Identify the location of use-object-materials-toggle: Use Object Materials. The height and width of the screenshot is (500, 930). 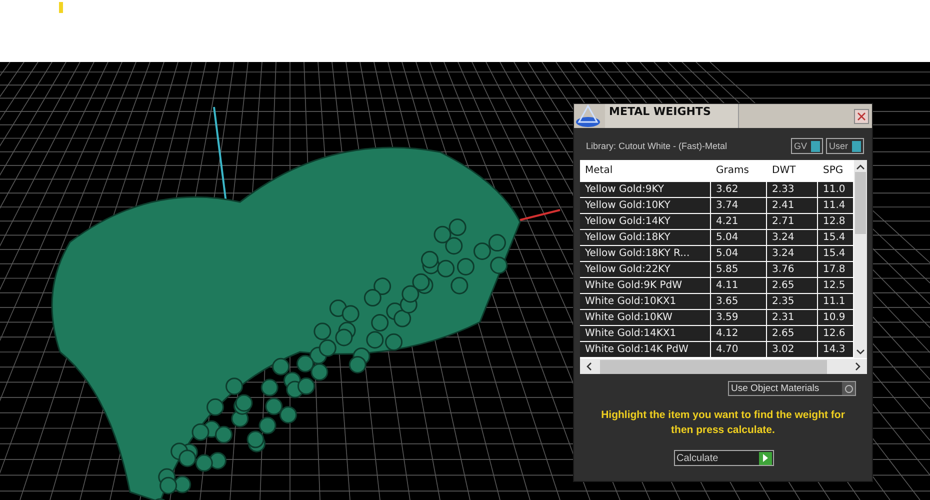
(792, 388).